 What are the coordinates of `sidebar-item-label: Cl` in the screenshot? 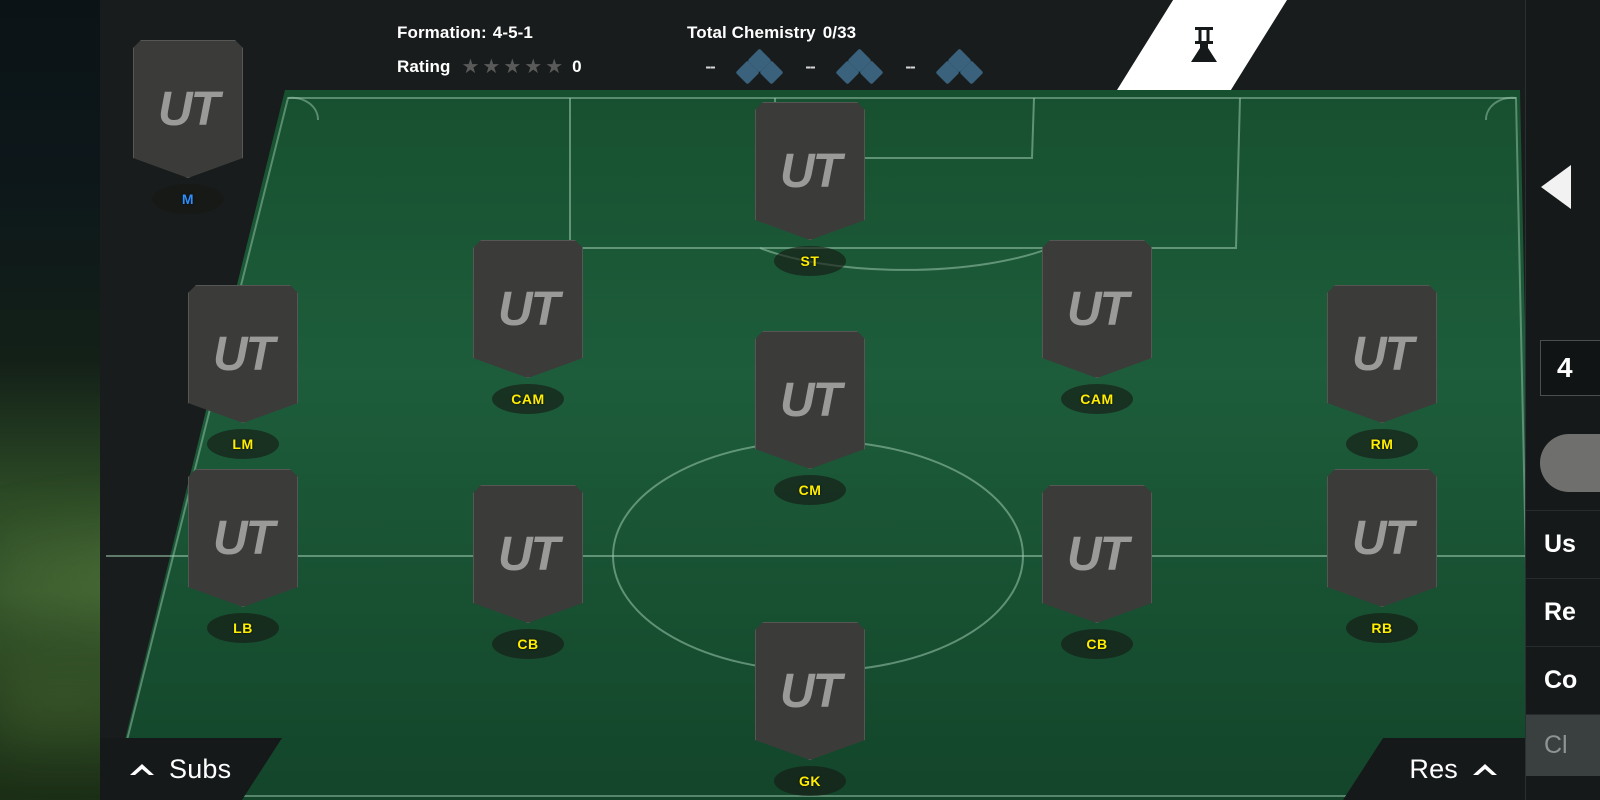 It's located at (1556, 745).